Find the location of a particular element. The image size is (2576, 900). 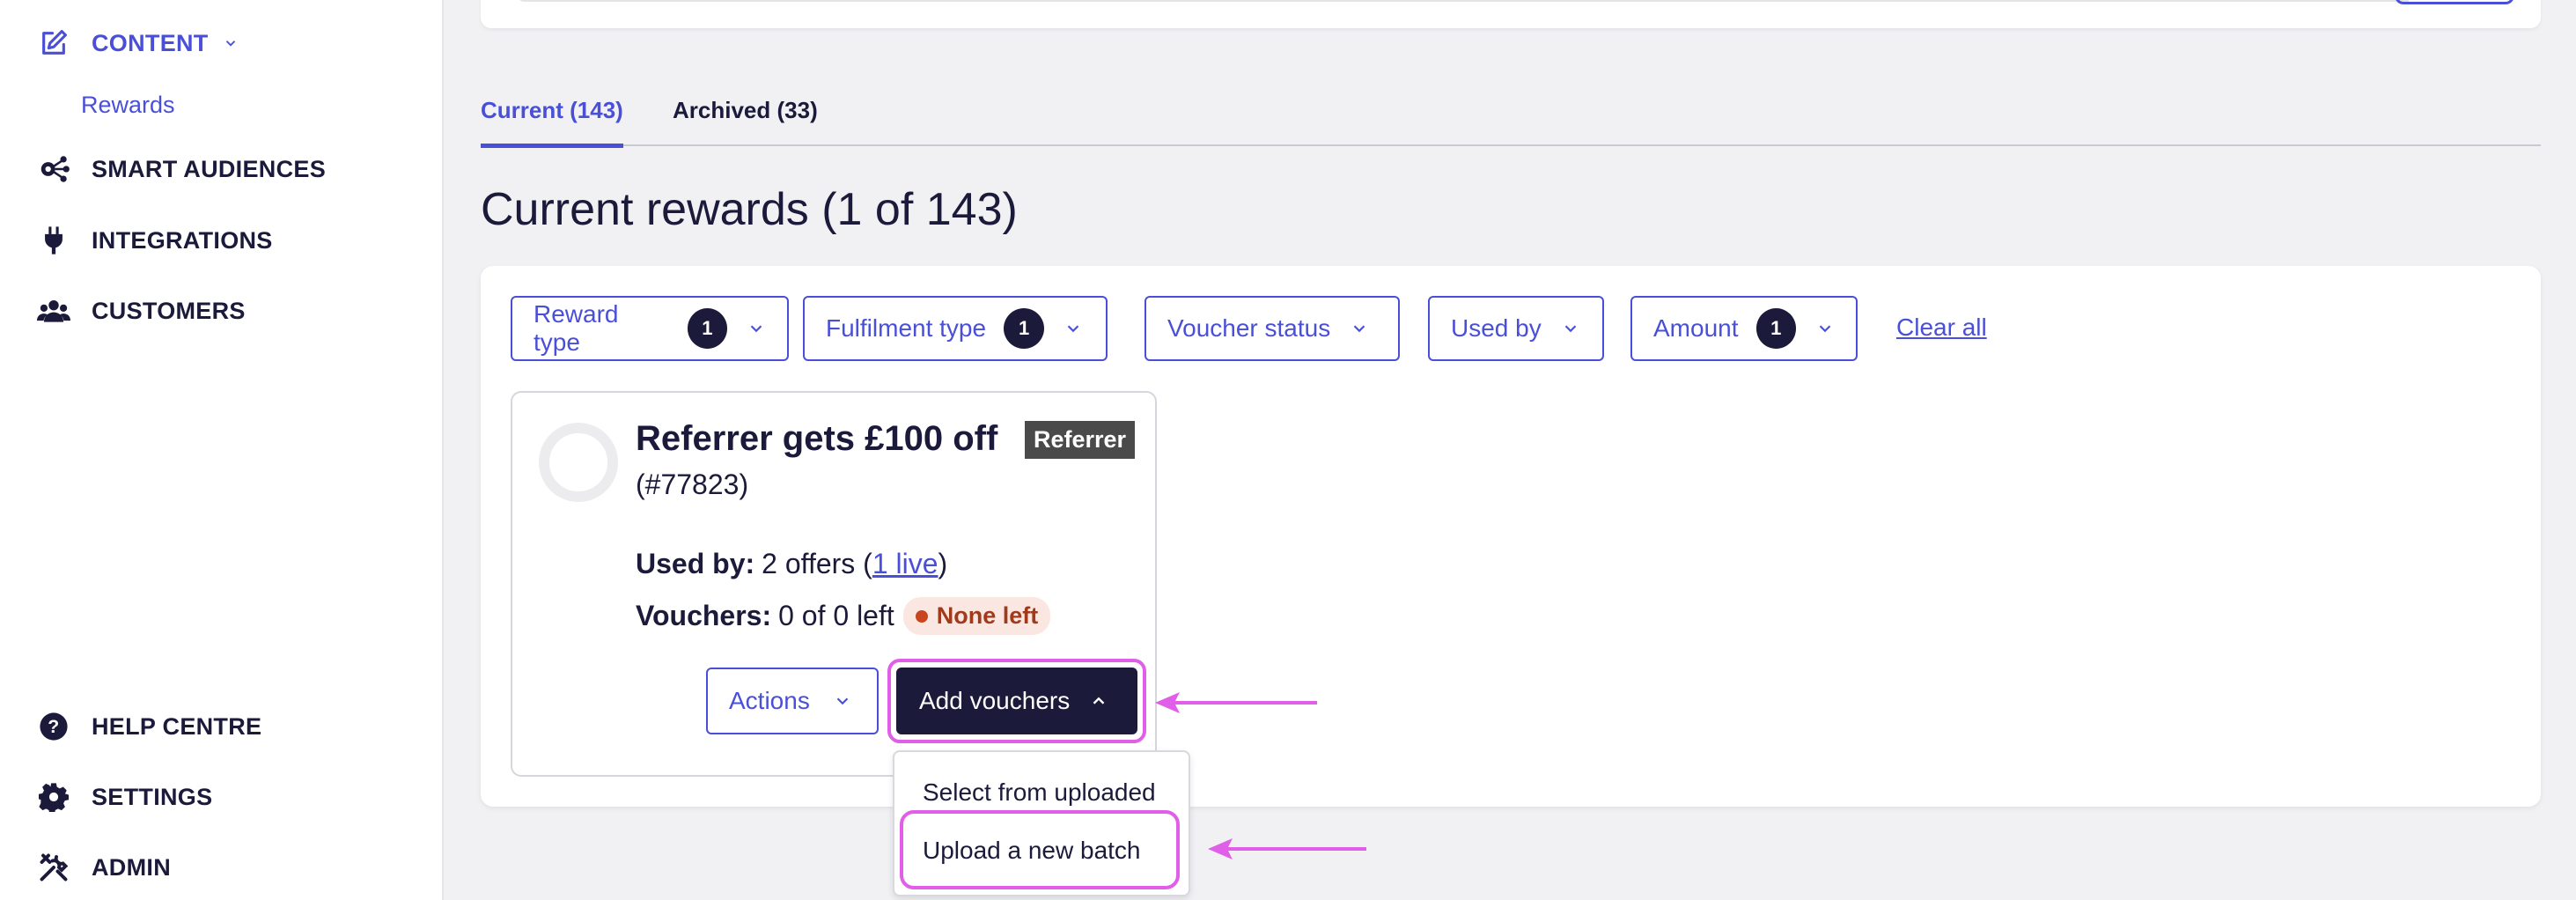

reward-title: Referrer gets £100 off is located at coordinates (817, 438).